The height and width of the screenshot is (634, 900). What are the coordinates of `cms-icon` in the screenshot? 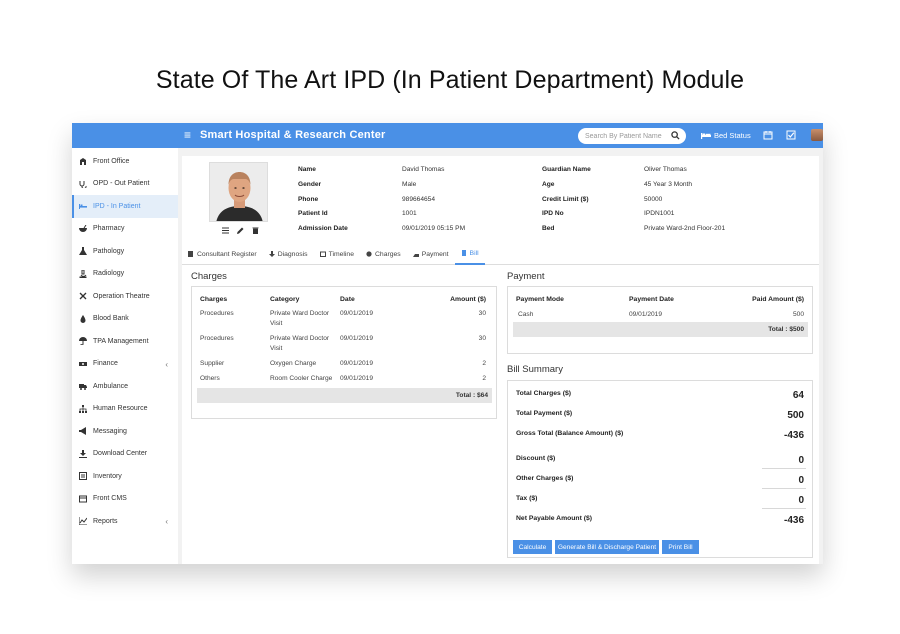 It's located at (83, 499).